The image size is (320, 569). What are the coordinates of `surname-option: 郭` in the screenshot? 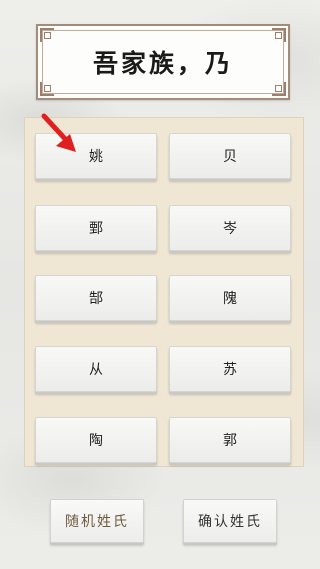 It's located at (230, 440).